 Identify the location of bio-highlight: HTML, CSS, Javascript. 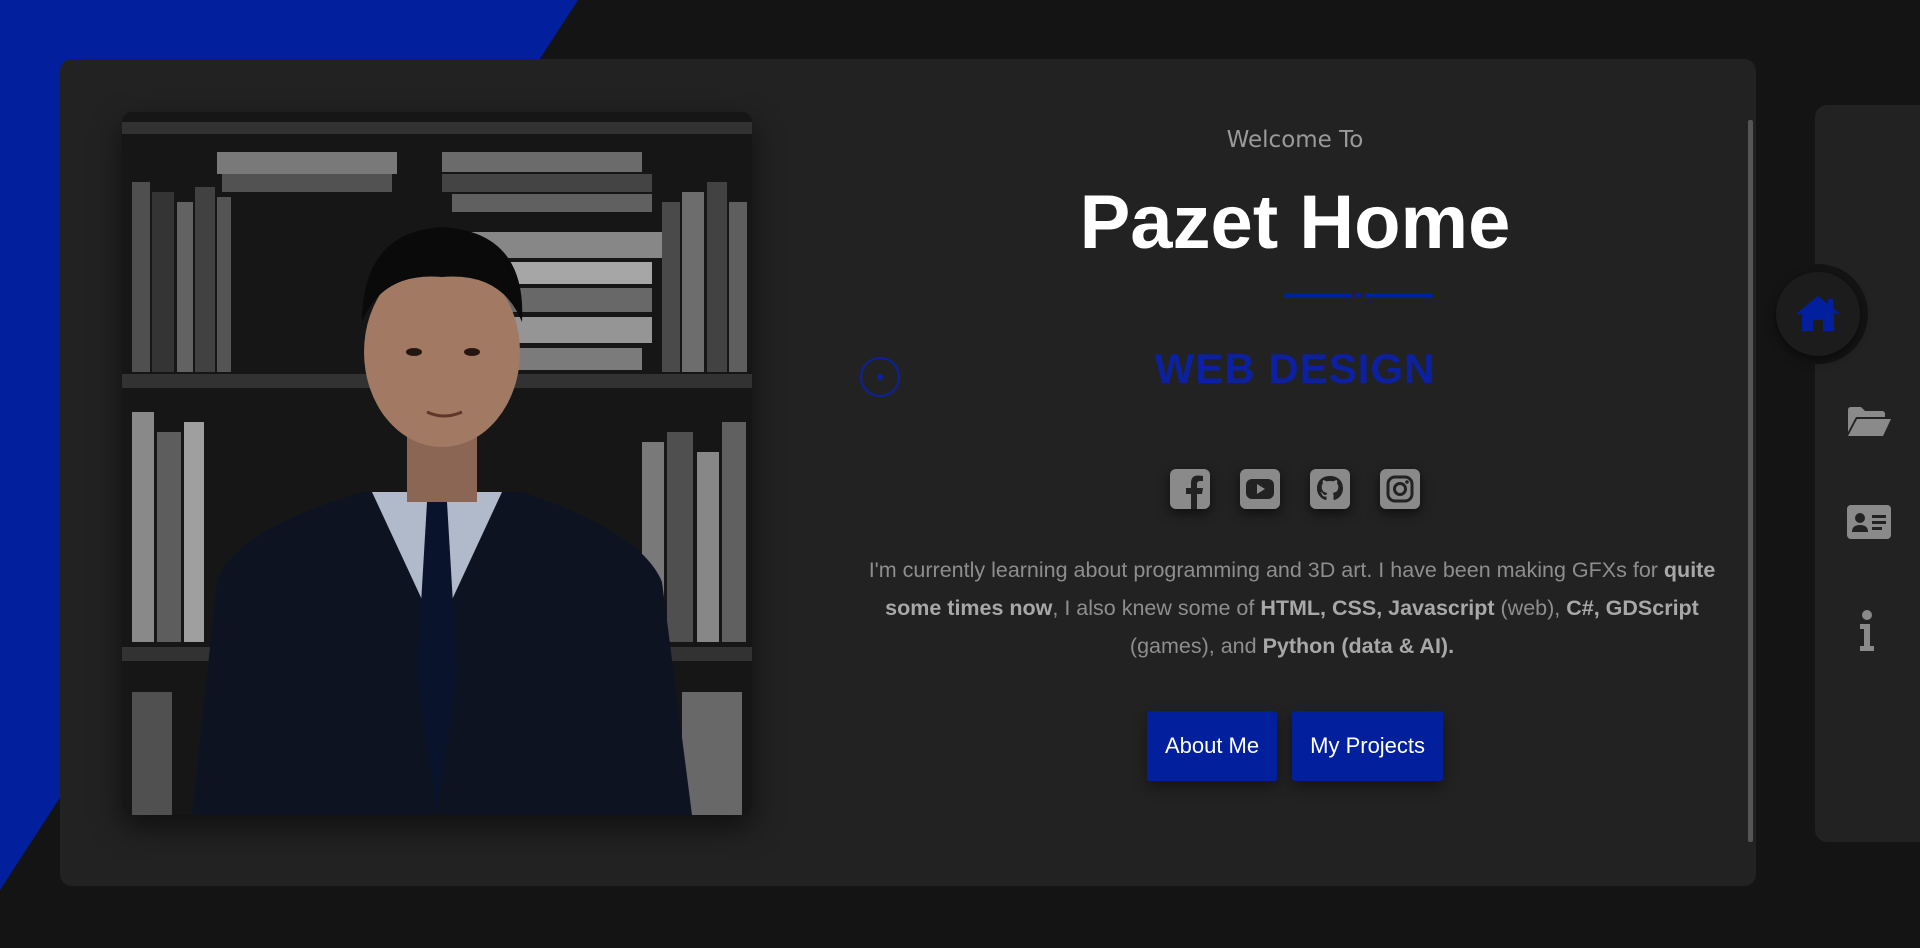
(1377, 608).